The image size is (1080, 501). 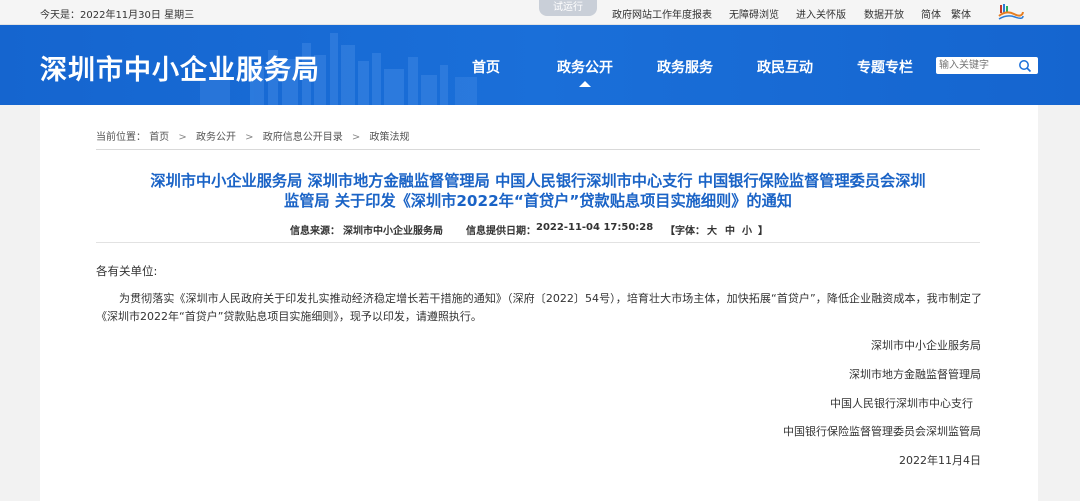 What do you see at coordinates (1011, 12) in the screenshot?
I see `city-logo-icon` at bounding box center [1011, 12].